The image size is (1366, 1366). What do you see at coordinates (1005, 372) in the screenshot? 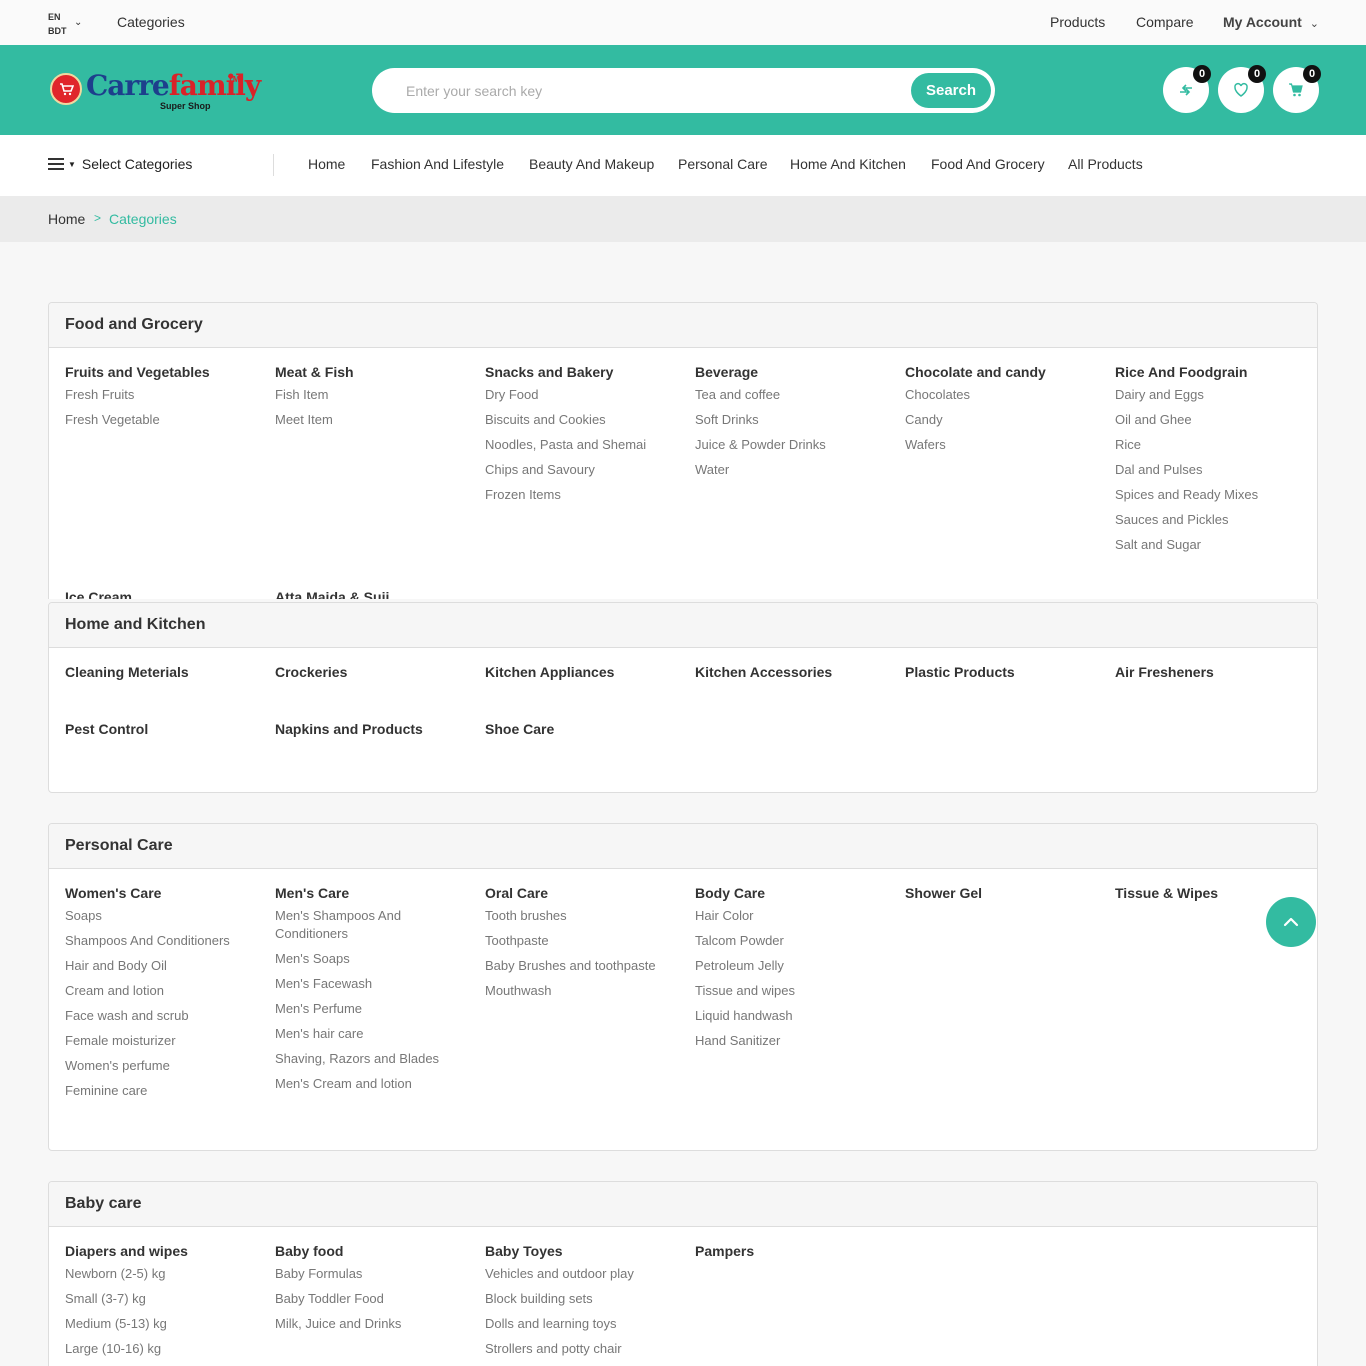
I see `subcategory-title: Chocolate and candy` at bounding box center [1005, 372].